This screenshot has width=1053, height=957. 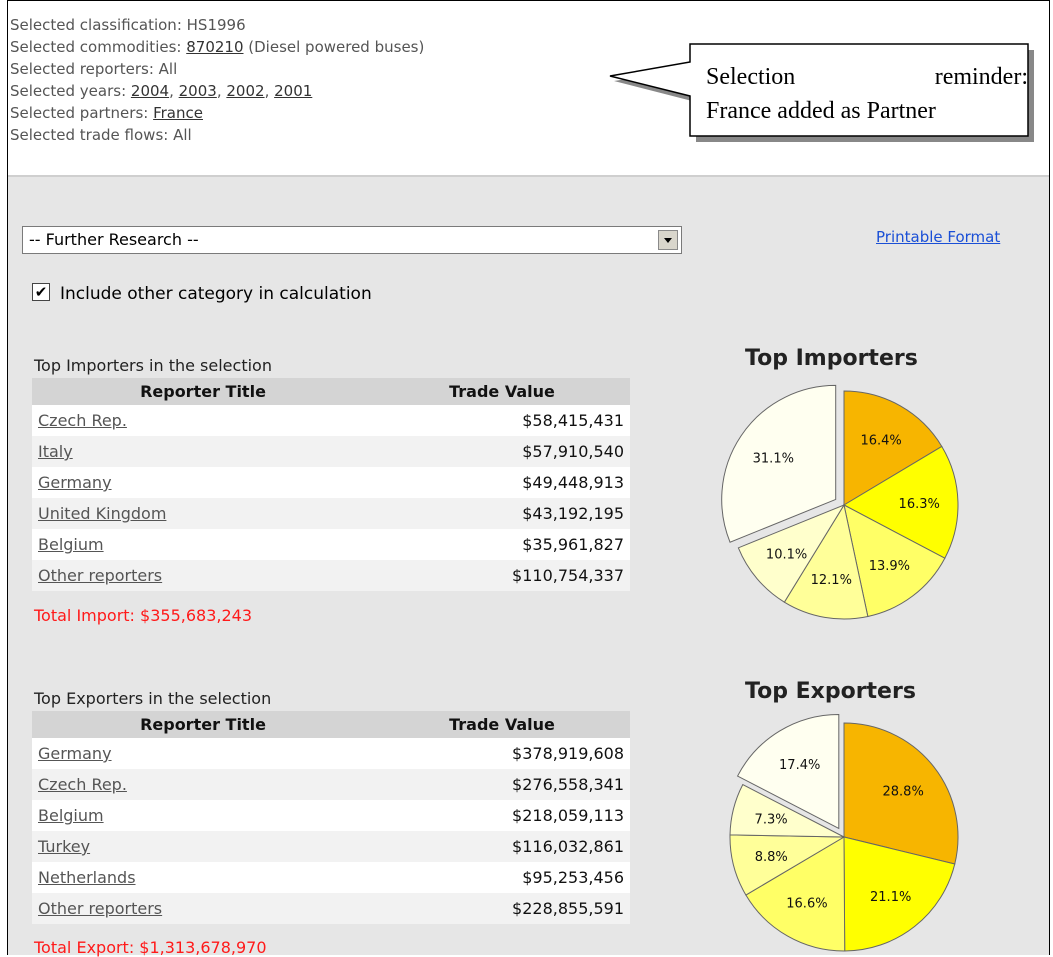 I want to click on trade-value: $116,032,861, so click(x=568, y=846).